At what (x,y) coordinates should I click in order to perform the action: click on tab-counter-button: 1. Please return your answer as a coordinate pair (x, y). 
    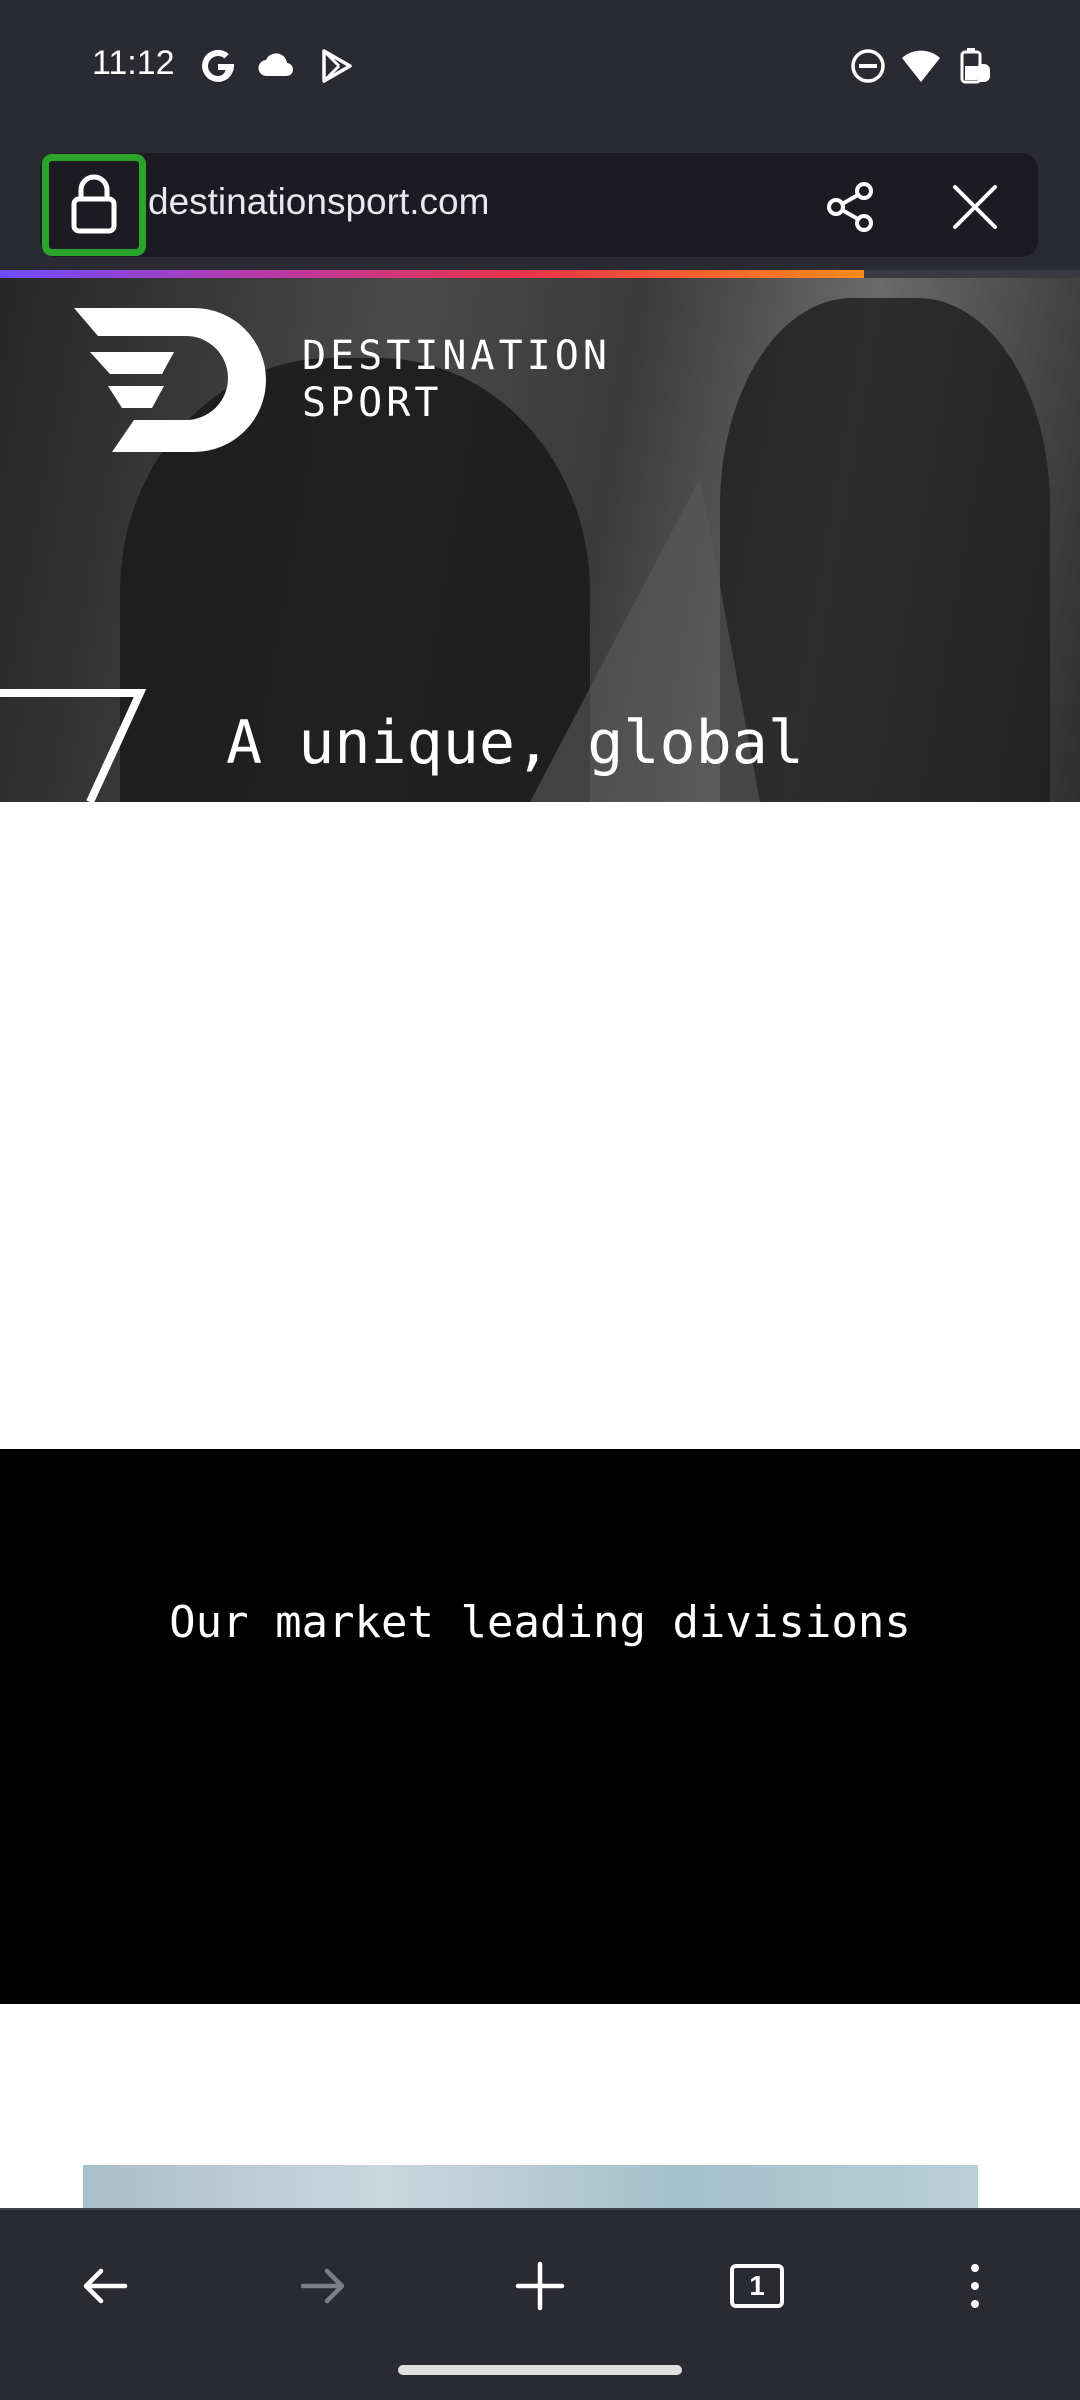
    Looking at the image, I should click on (757, 2286).